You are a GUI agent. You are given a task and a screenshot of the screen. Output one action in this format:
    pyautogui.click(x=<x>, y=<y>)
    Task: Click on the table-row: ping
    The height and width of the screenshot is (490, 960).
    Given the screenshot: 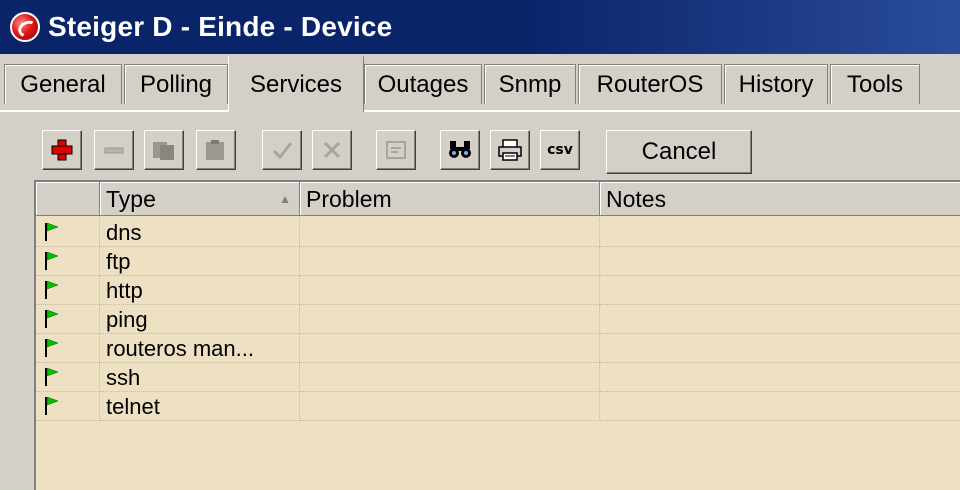 What is the action you would take?
    pyautogui.click(x=498, y=319)
    